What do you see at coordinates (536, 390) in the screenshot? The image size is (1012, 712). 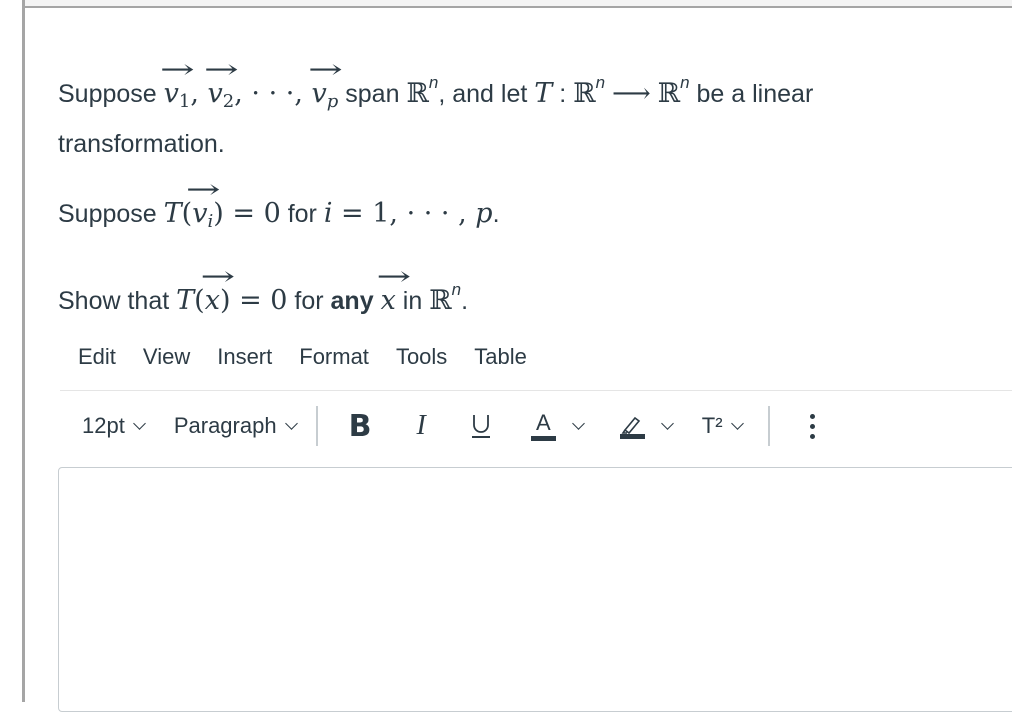 I see `menubar-divider` at bounding box center [536, 390].